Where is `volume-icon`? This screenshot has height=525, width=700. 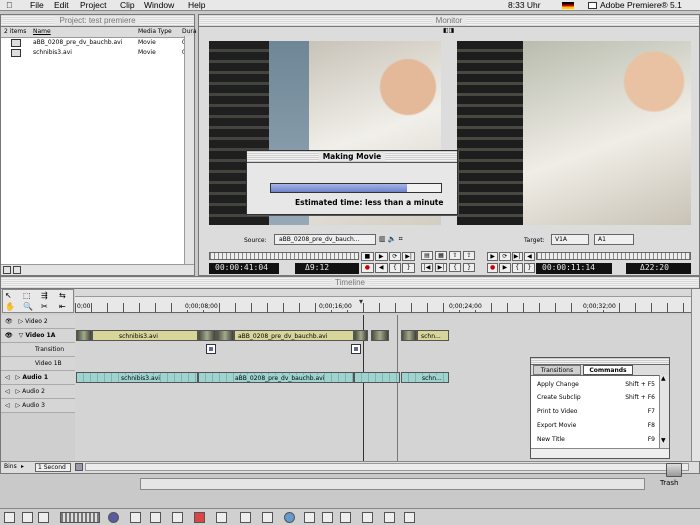
volume-icon is located at coordinates (80, 517).